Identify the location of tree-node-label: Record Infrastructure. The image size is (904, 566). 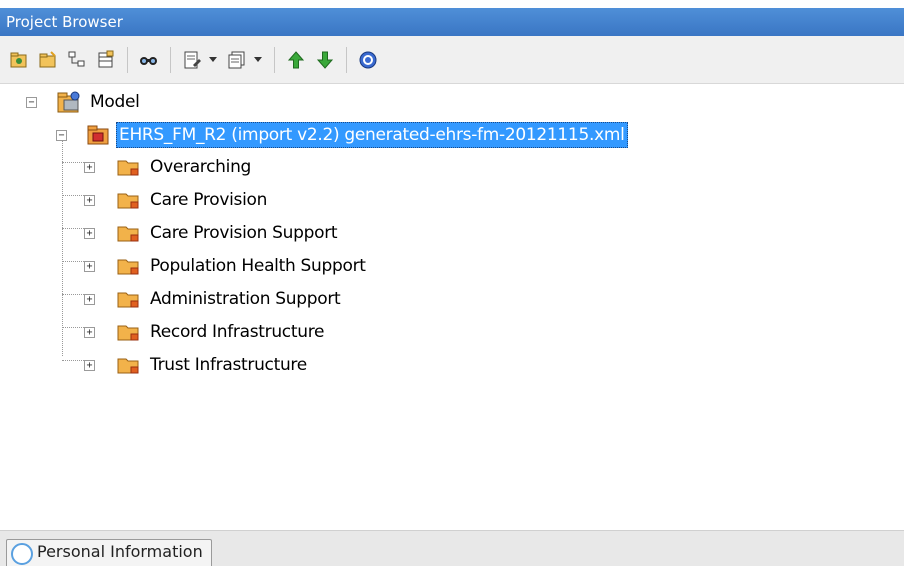
(237, 332).